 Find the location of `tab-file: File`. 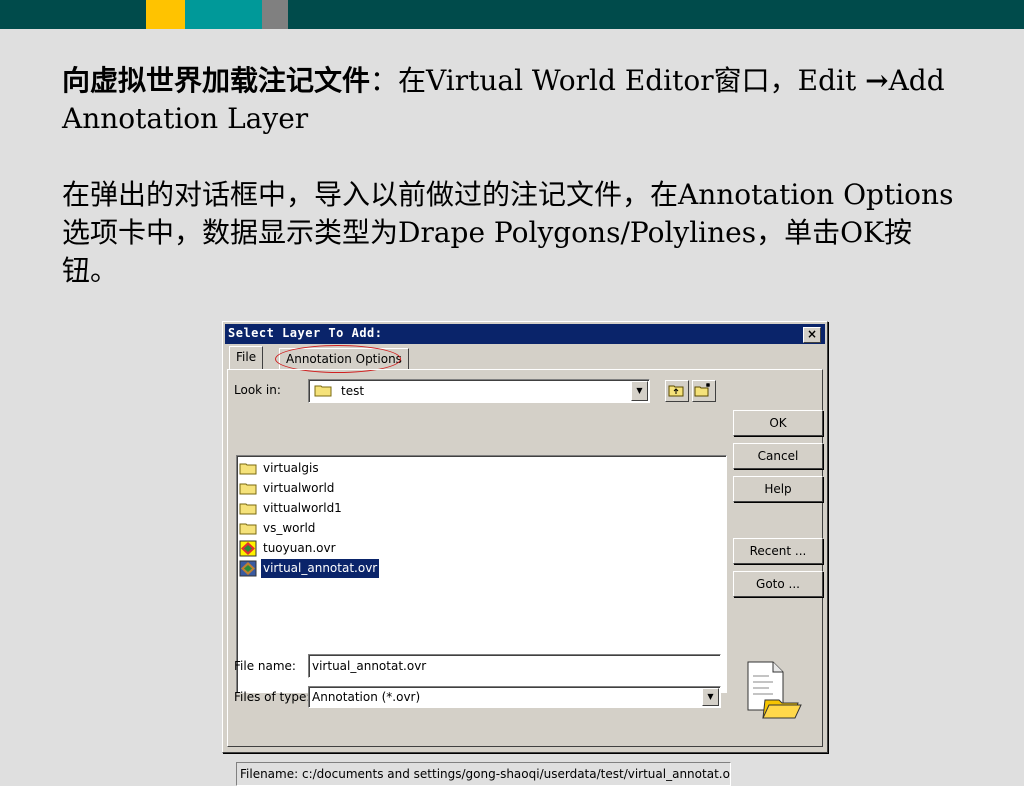

tab-file: File is located at coordinates (246, 357).